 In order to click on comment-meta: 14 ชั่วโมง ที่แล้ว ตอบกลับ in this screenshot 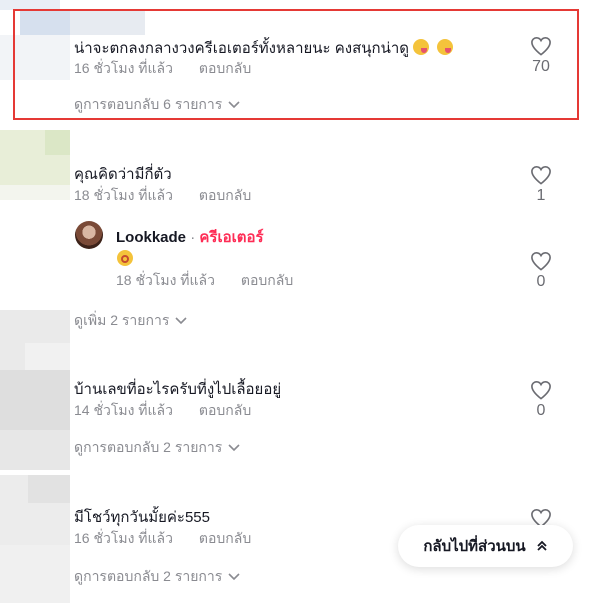, I will do `click(162, 411)`.